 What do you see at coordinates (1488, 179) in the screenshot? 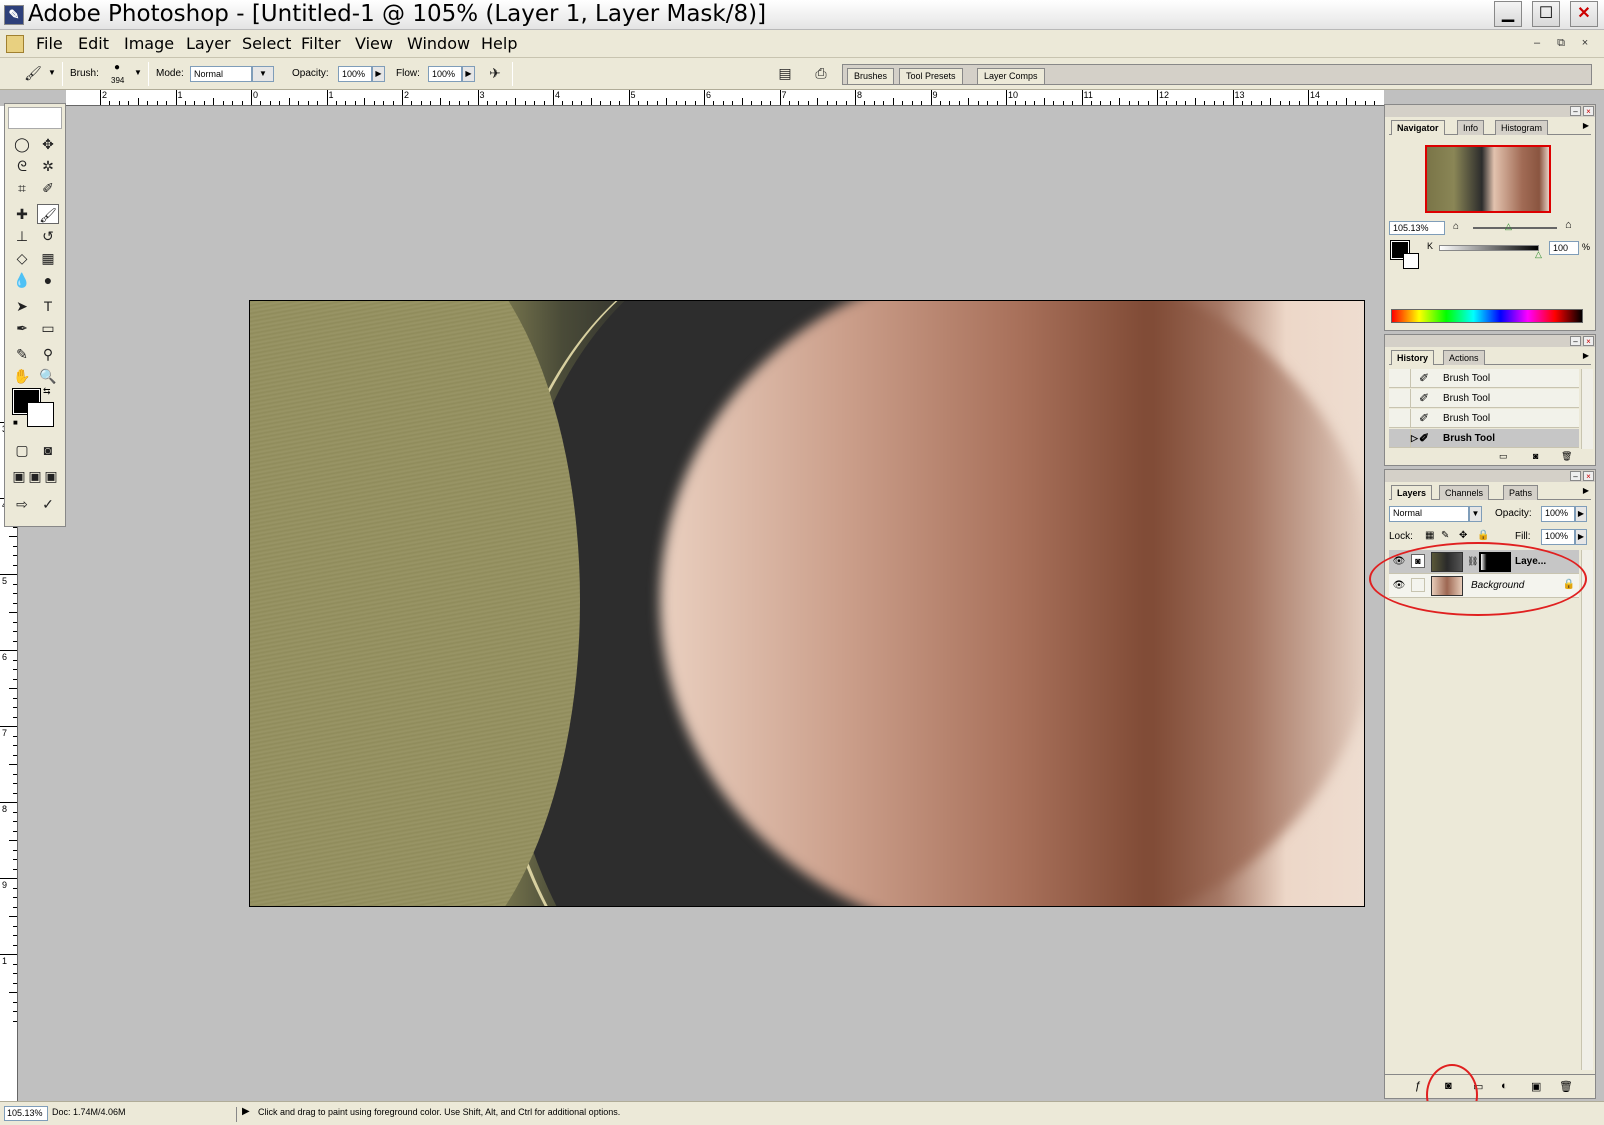
I see `navigator-thumbnail` at bounding box center [1488, 179].